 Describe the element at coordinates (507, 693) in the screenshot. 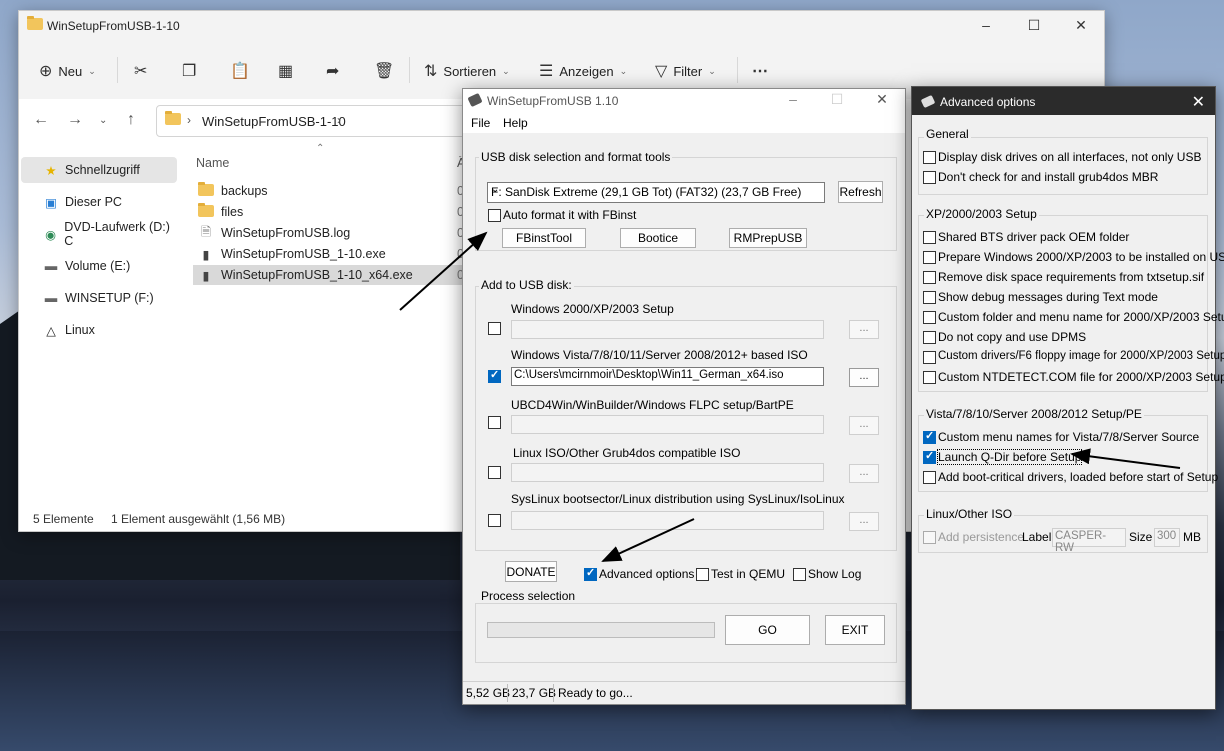

I see `status-divider` at that location.